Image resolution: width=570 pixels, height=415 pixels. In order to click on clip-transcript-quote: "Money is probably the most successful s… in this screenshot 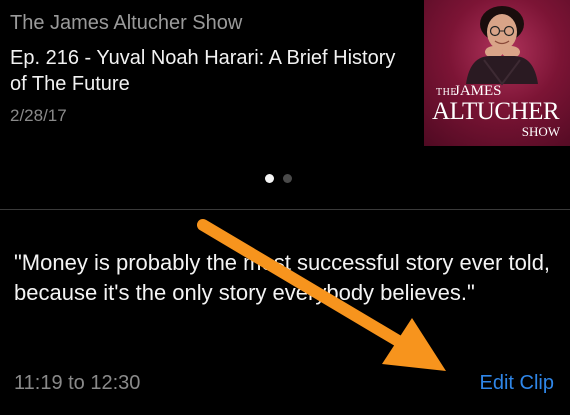, I will do `click(282, 277)`.